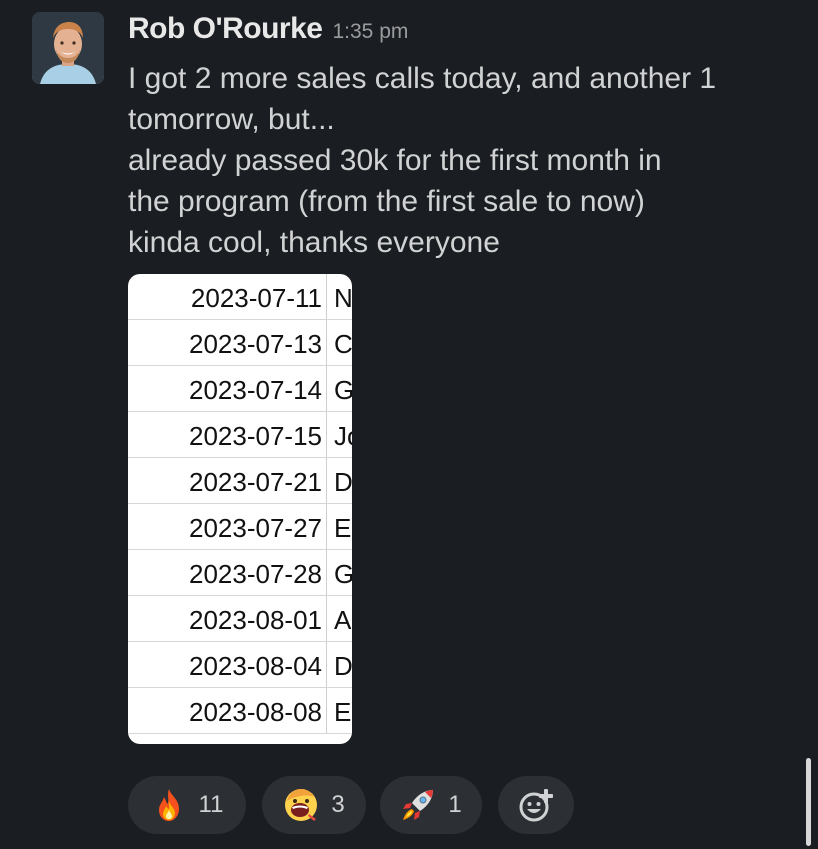 The image size is (818, 849). I want to click on date-cell: 2023-07-28, so click(255, 574).